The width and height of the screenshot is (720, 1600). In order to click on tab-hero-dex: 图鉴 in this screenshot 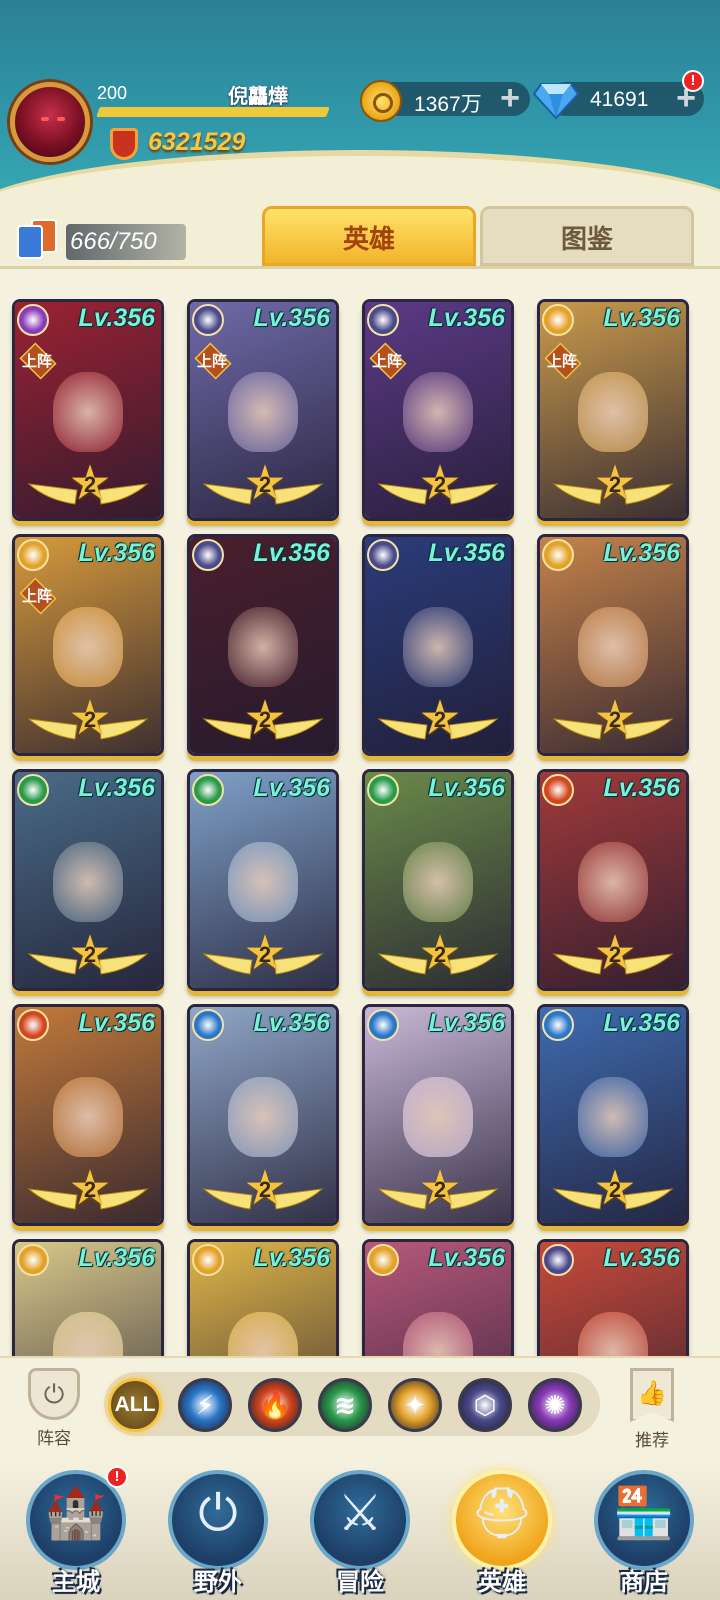, I will do `click(587, 236)`.